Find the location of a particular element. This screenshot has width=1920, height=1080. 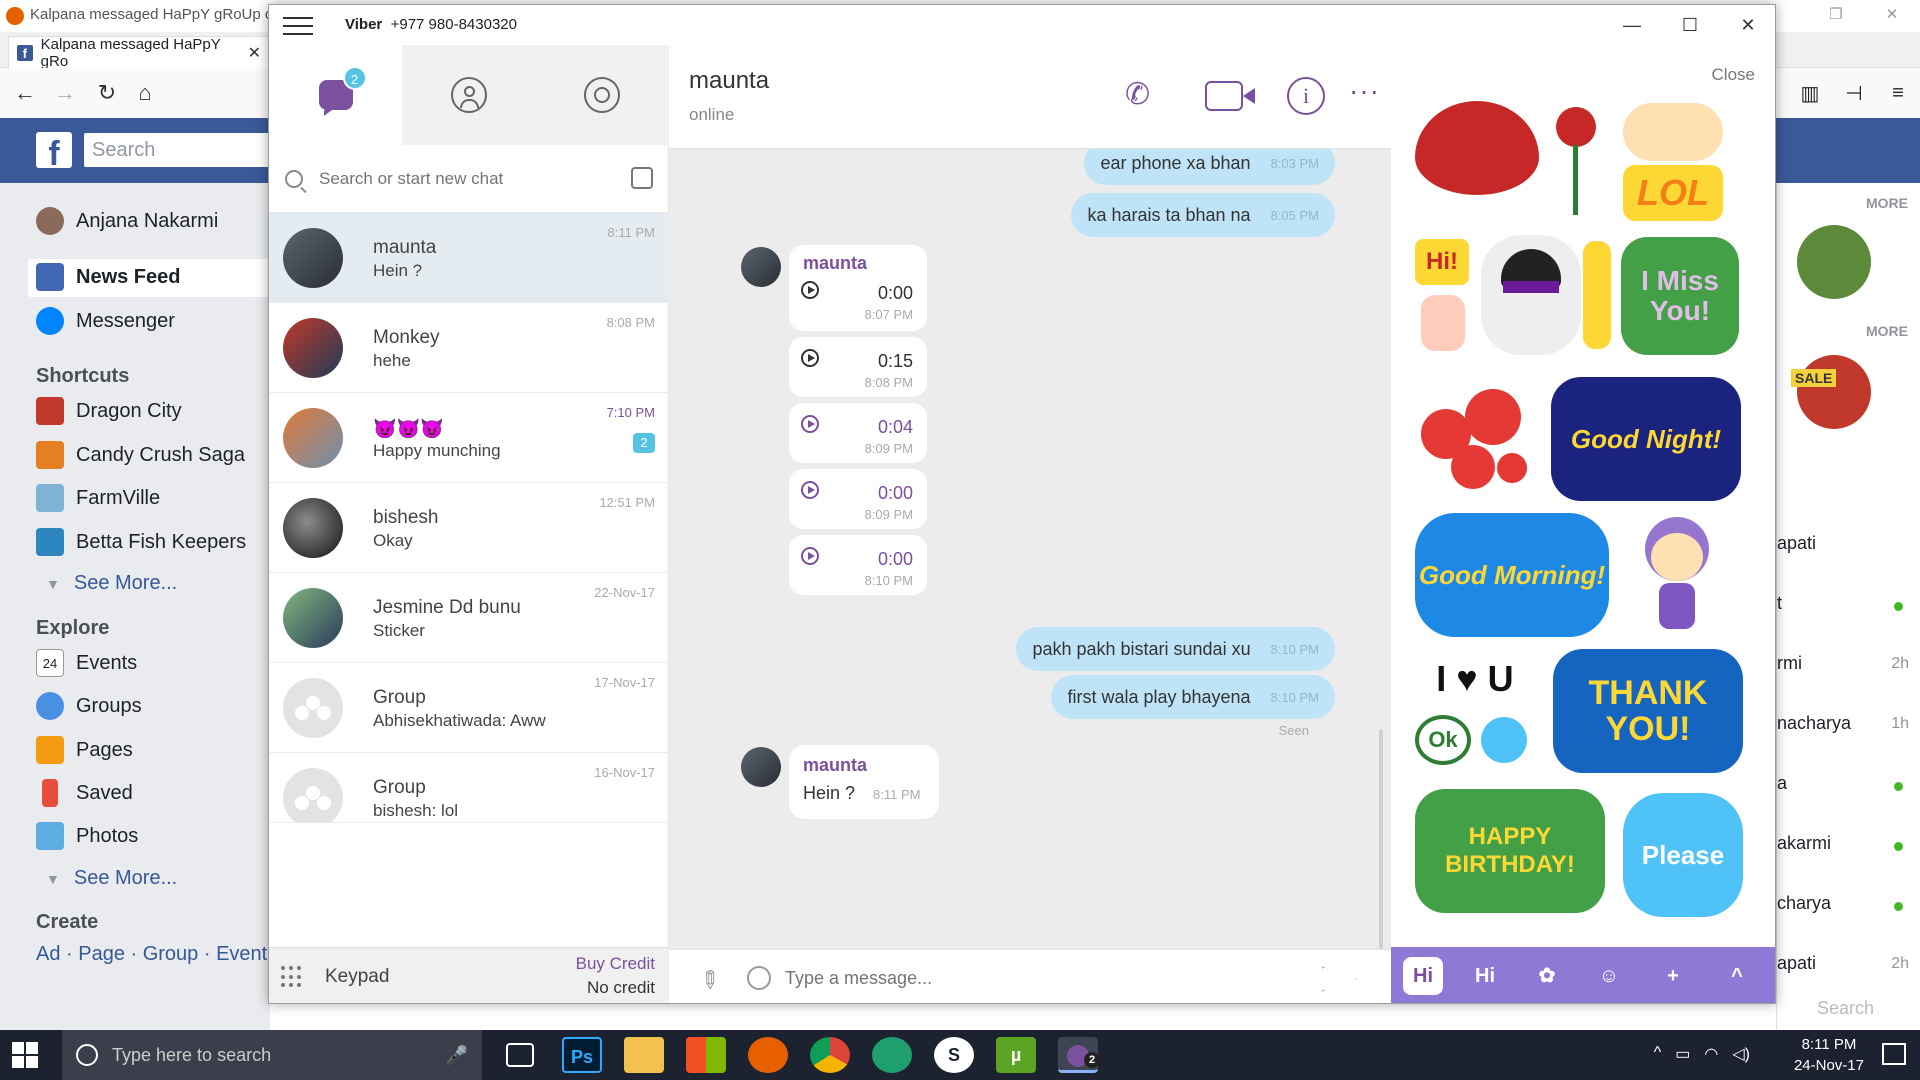

sticker-pack-hi: Hi is located at coordinates (1485, 976).